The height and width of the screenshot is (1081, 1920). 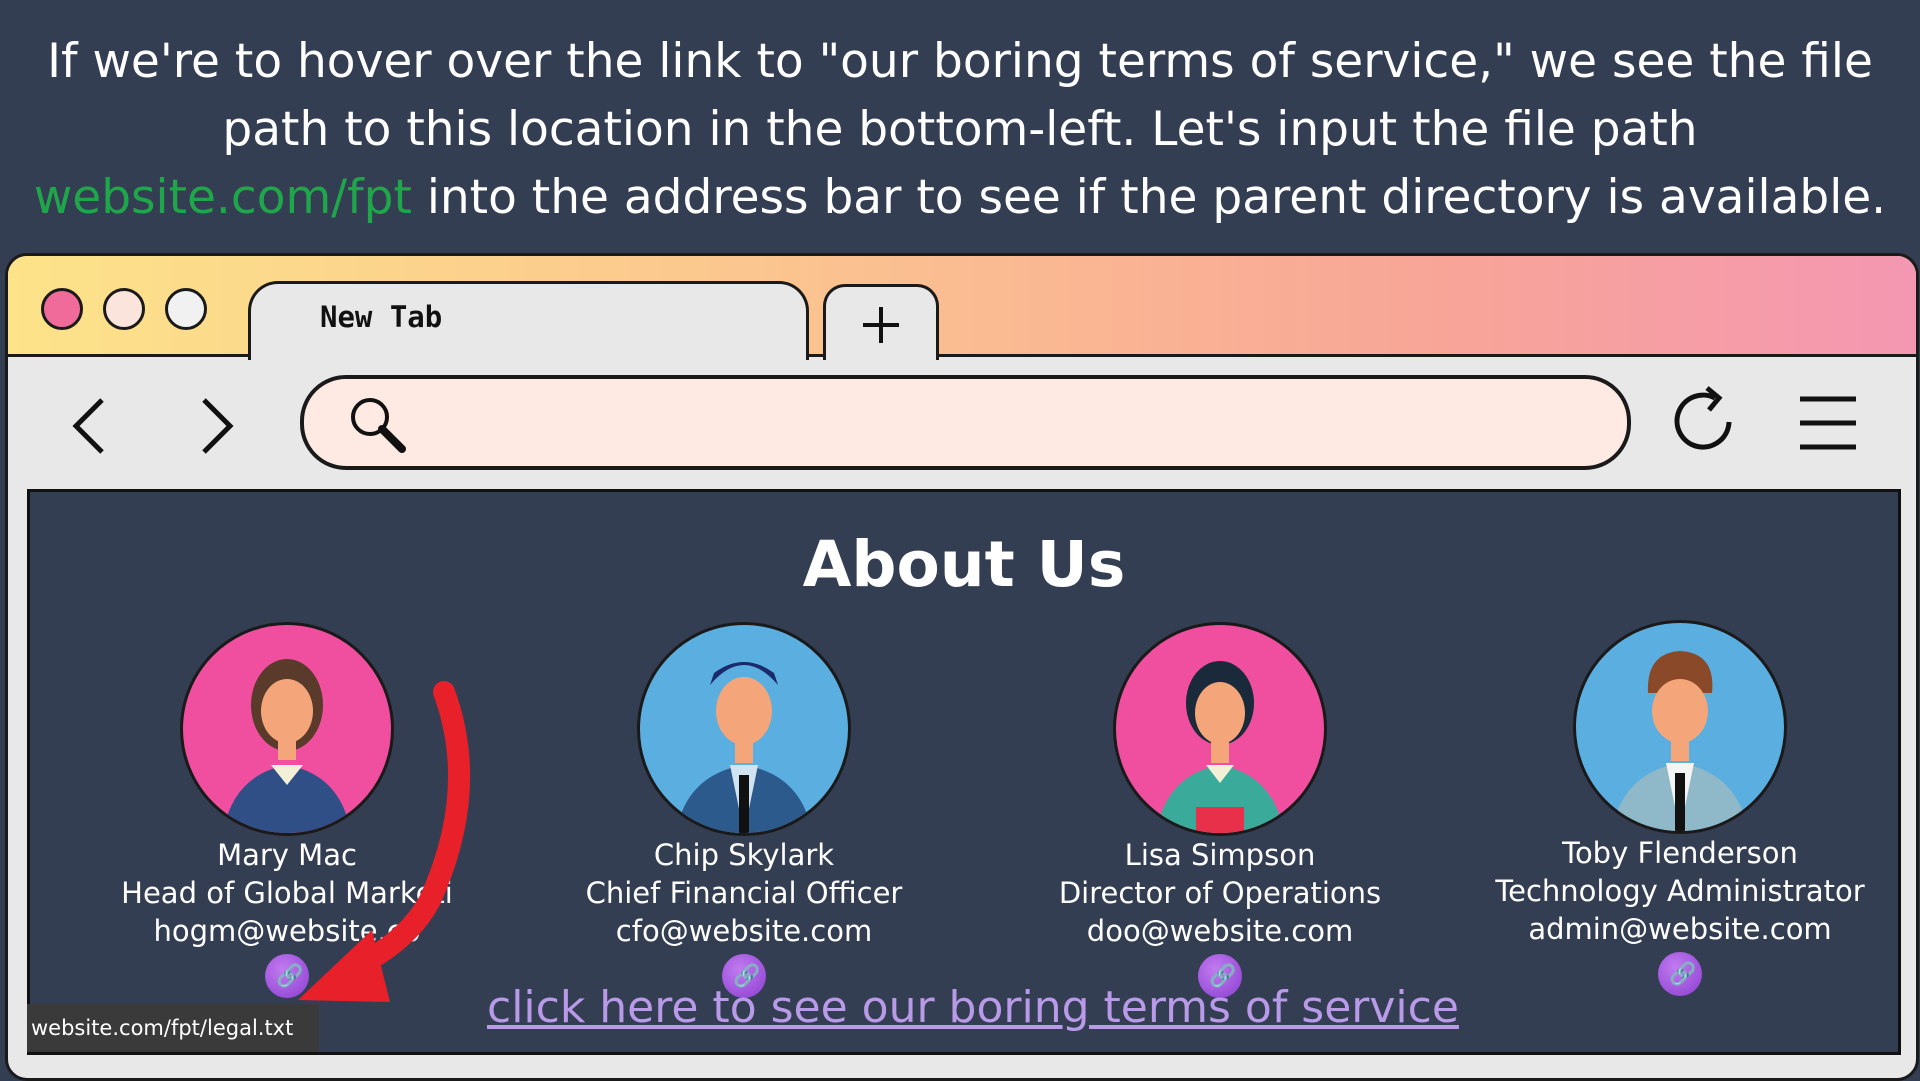 I want to click on menu-icon, so click(x=1828, y=423).